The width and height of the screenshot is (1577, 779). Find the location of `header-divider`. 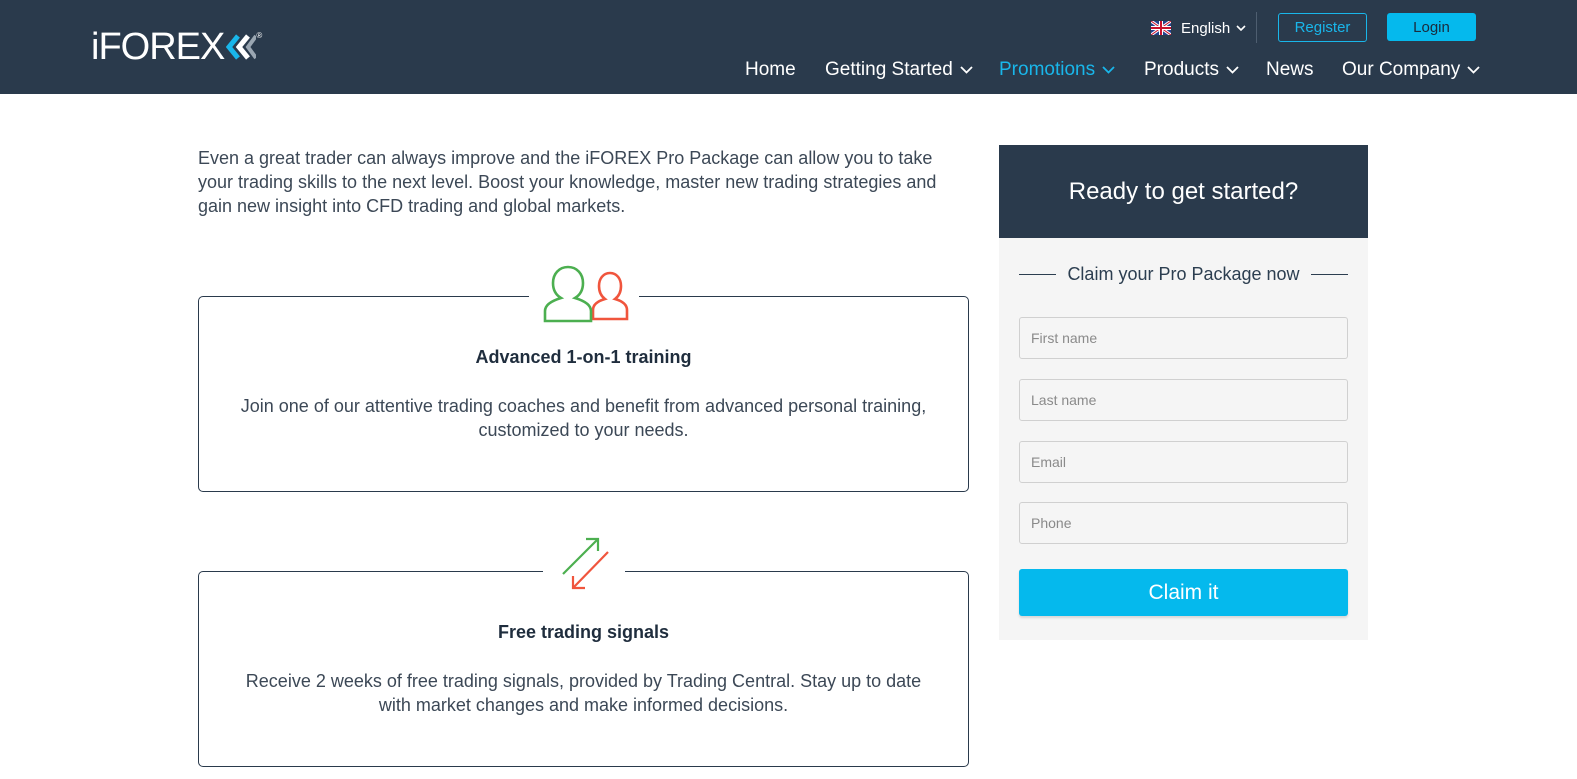

header-divider is located at coordinates (1256, 27).